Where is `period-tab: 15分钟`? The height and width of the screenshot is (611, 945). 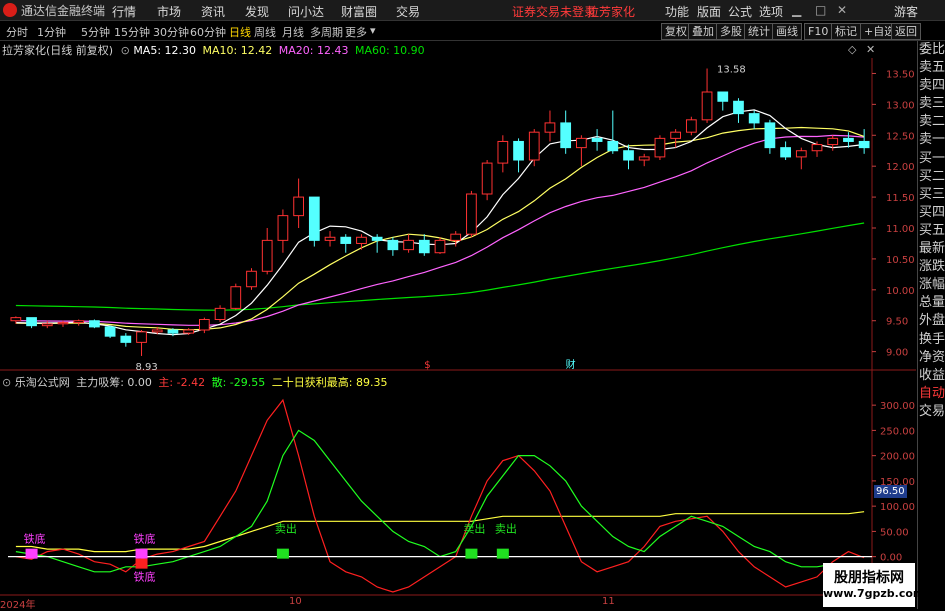
period-tab: 15分钟 is located at coordinates (132, 32).